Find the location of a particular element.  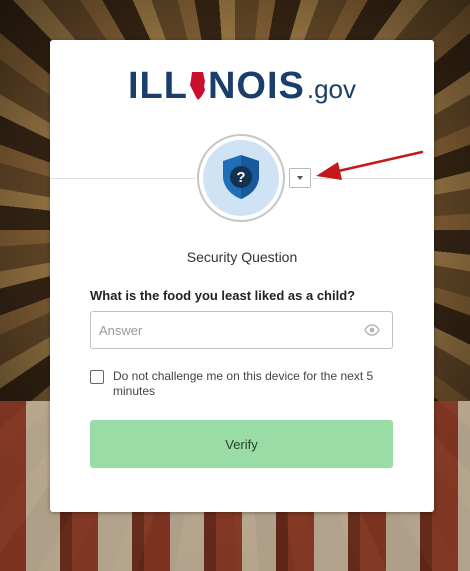

header-divider-left is located at coordinates (122, 178).